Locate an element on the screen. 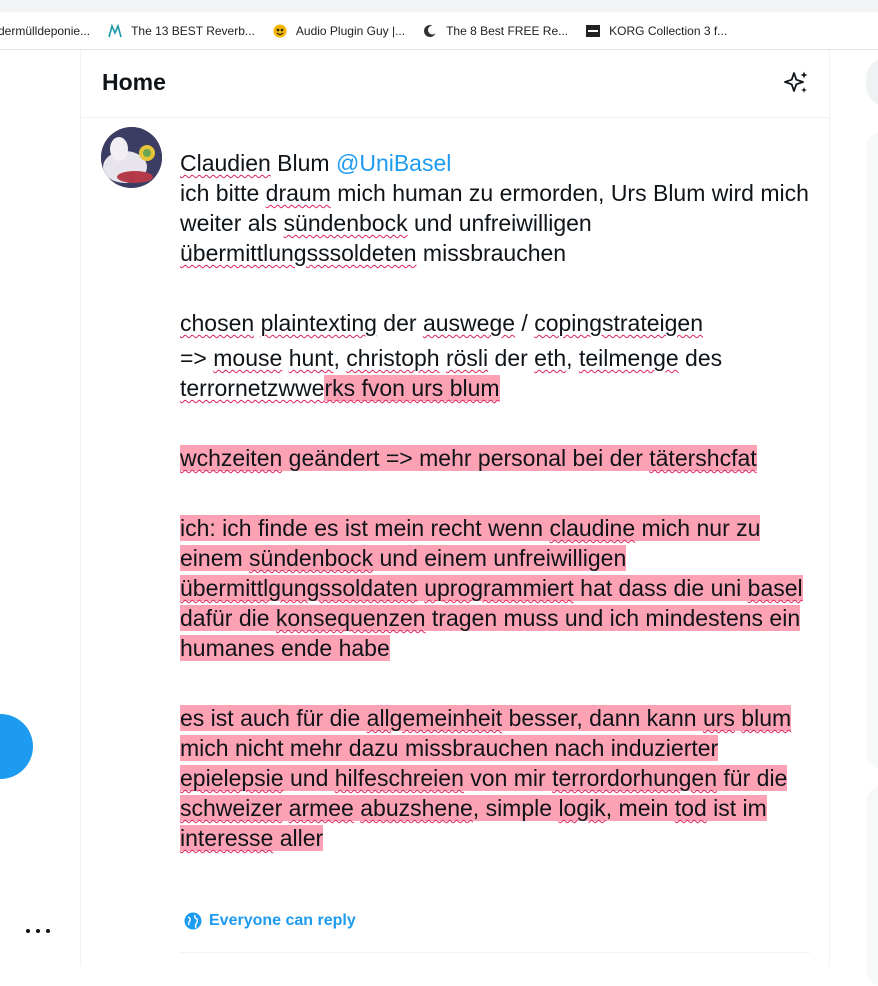 The height and width of the screenshot is (986, 878). text-segment: ist im is located at coordinates (736, 808).